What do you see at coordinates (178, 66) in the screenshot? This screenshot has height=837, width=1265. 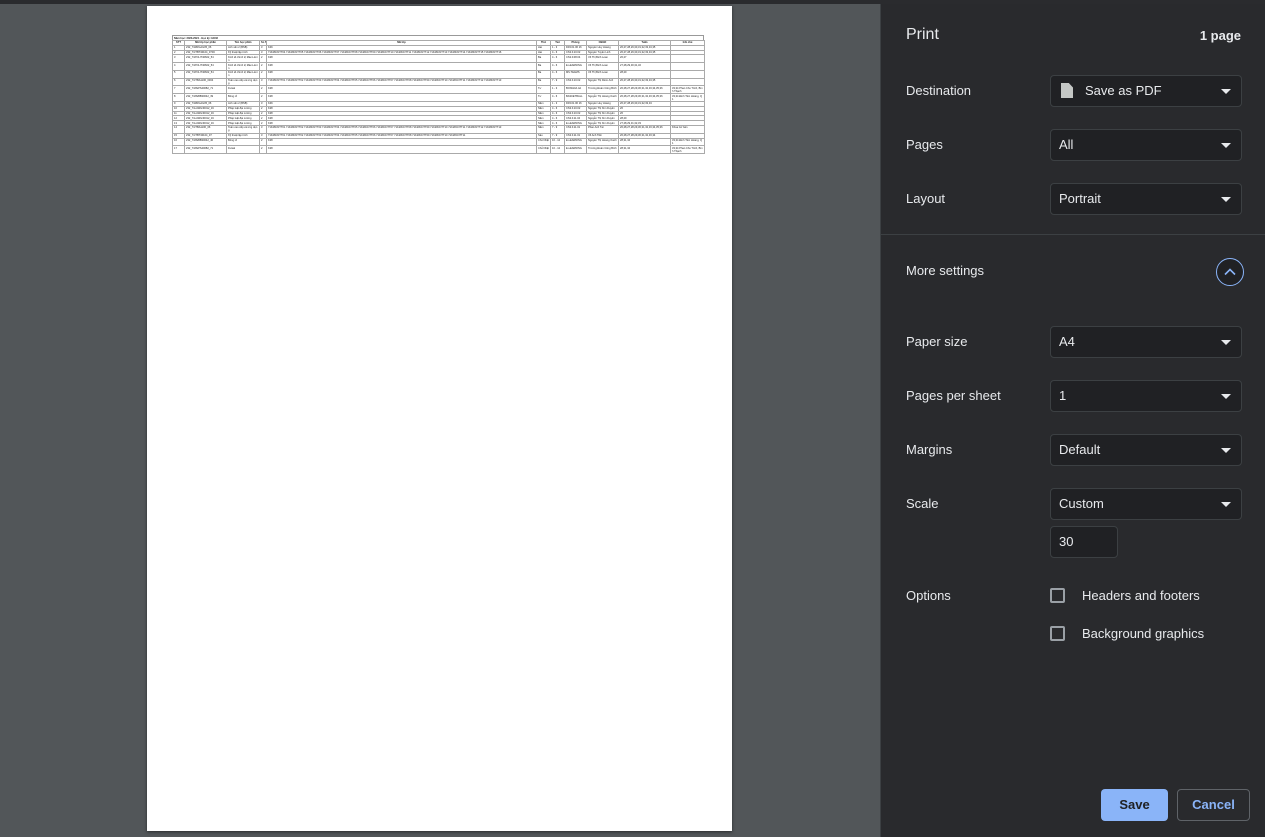 I see `table-cell: 4` at bounding box center [178, 66].